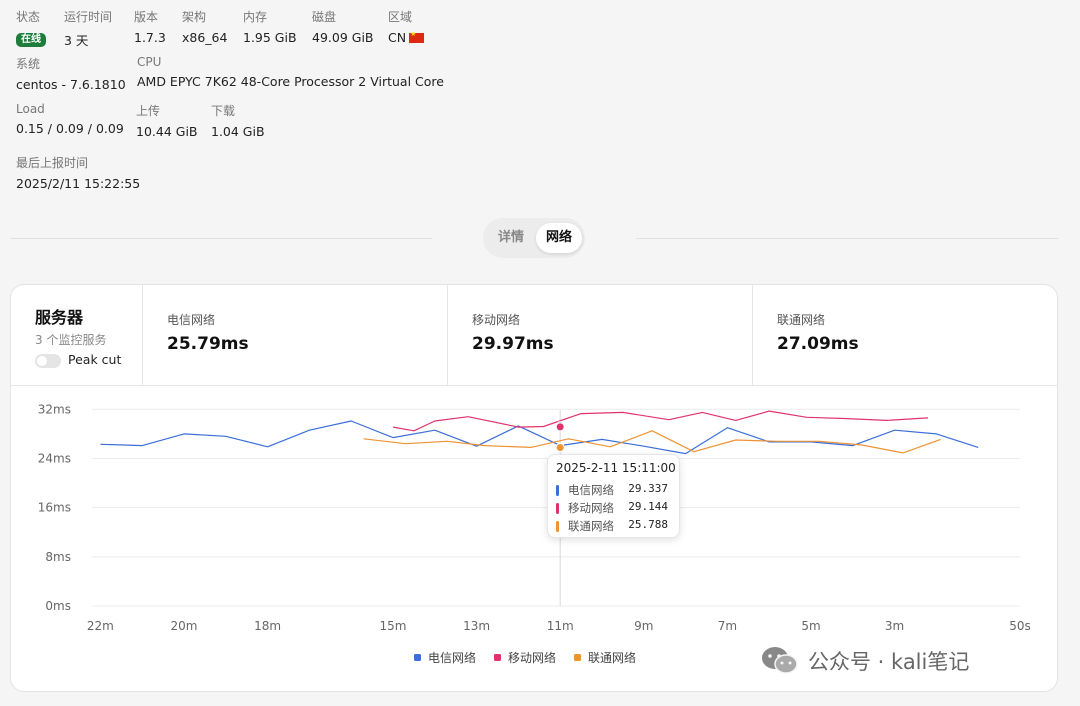 This screenshot has height=706, width=1080. What do you see at coordinates (95, 359) in the screenshot?
I see `peak-cut-label: Peak cut` at bounding box center [95, 359].